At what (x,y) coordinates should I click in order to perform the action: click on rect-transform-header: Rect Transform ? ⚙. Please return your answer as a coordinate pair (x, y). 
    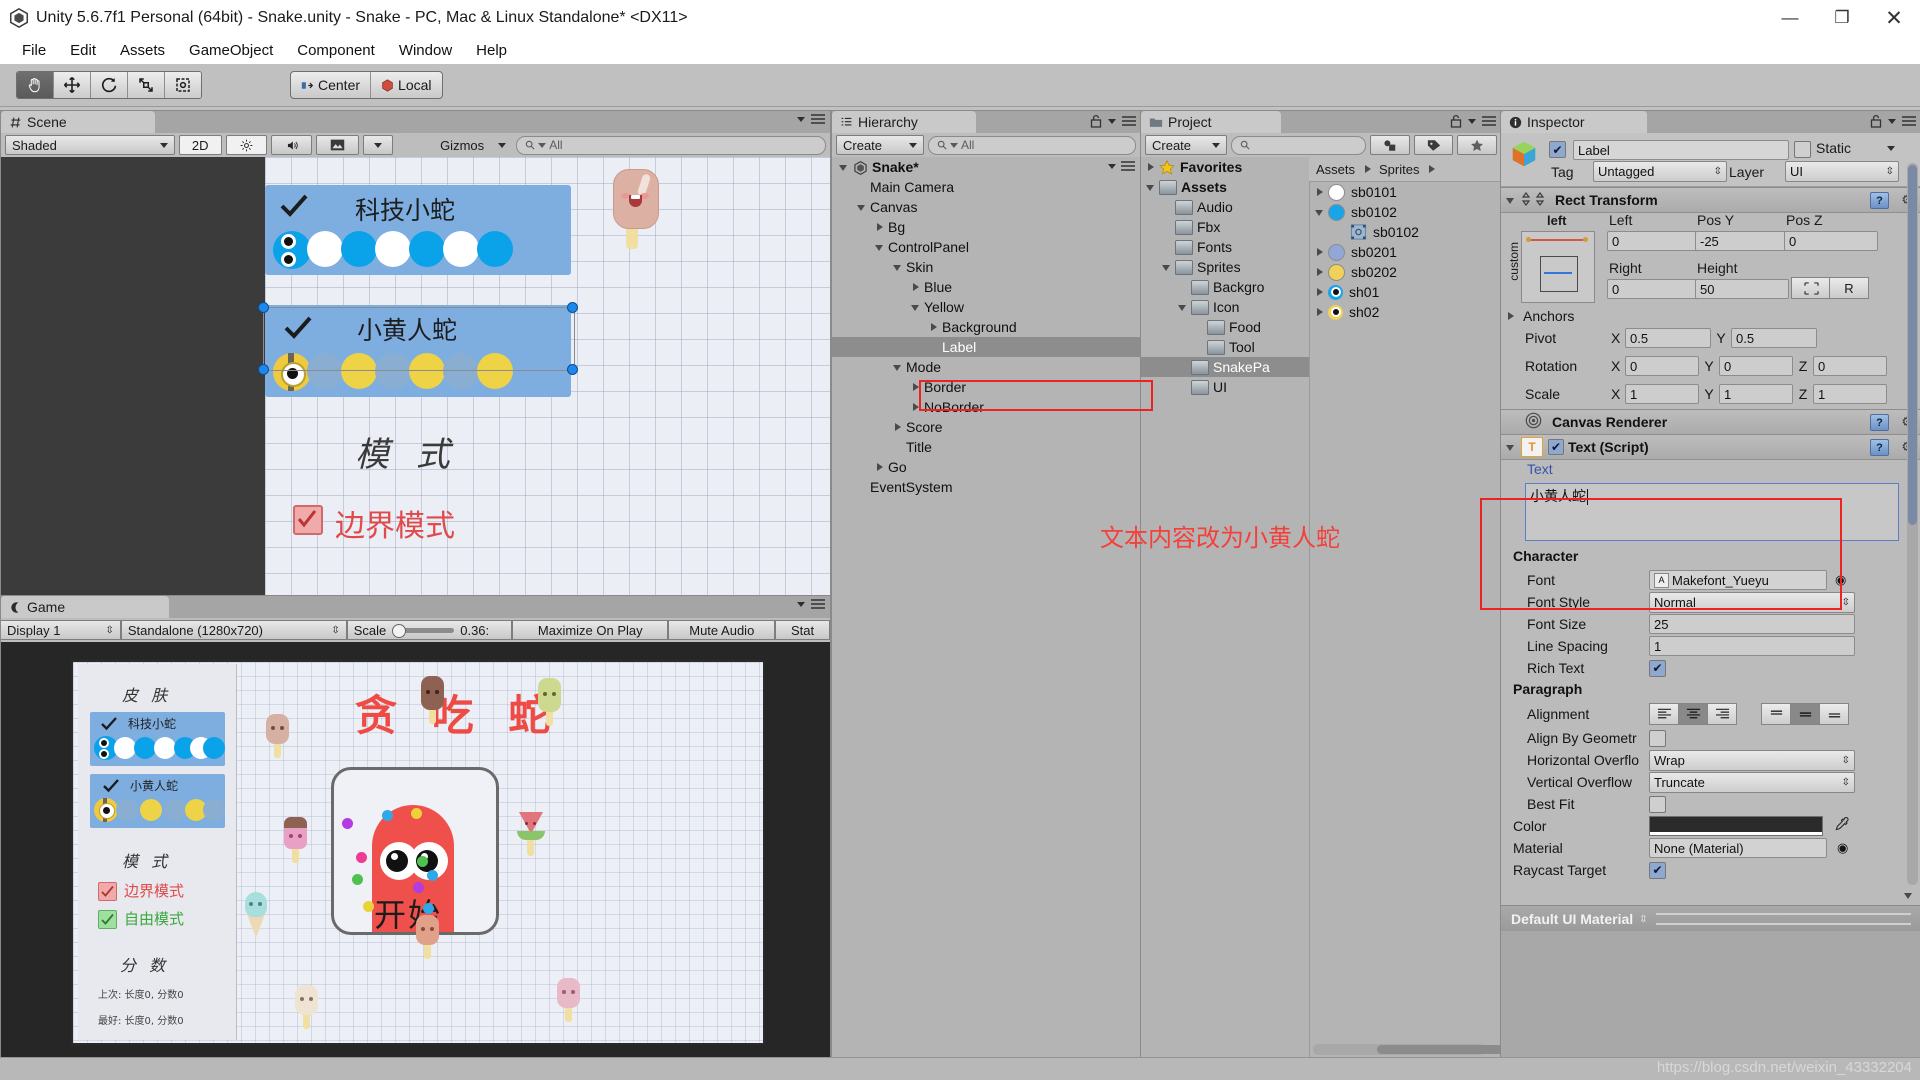
    Looking at the image, I should click on (1710, 200).